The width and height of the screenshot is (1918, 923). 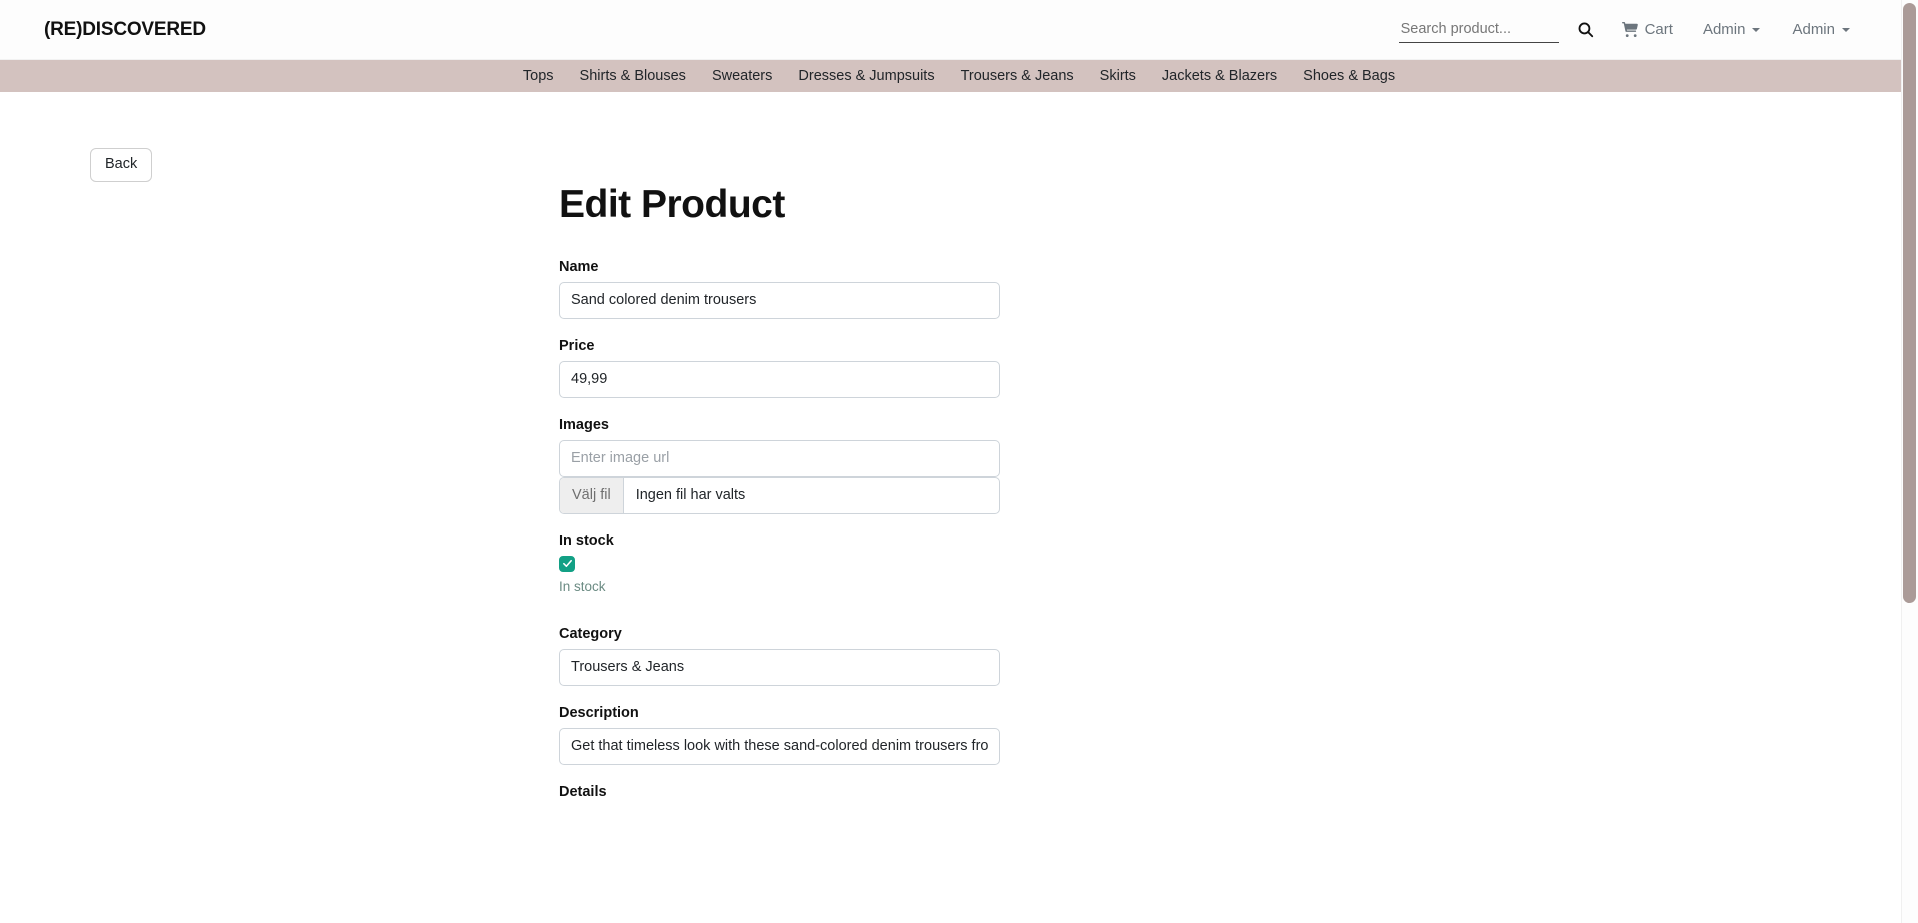 What do you see at coordinates (742, 76) in the screenshot?
I see `nav-item-sweaters: Sweaters` at bounding box center [742, 76].